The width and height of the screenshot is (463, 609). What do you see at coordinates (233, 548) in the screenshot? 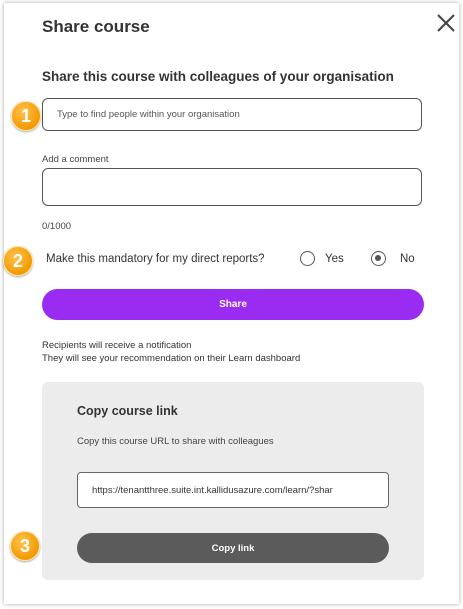
I see `copy-link-button: Copy link` at bounding box center [233, 548].